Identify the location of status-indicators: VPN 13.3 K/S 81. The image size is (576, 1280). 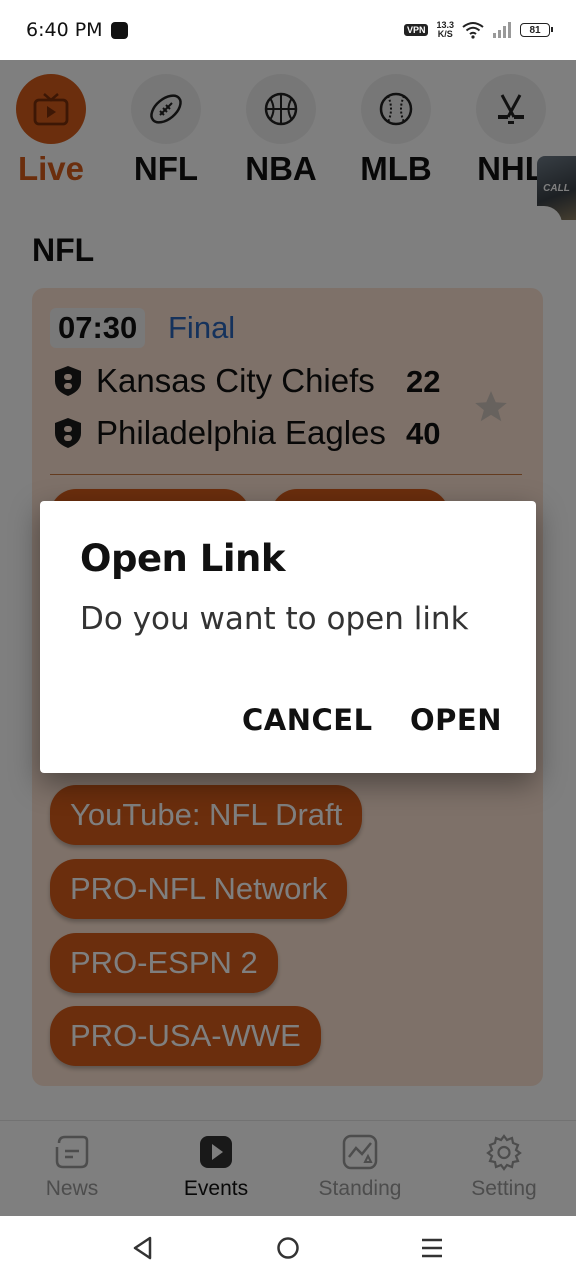
(478, 30).